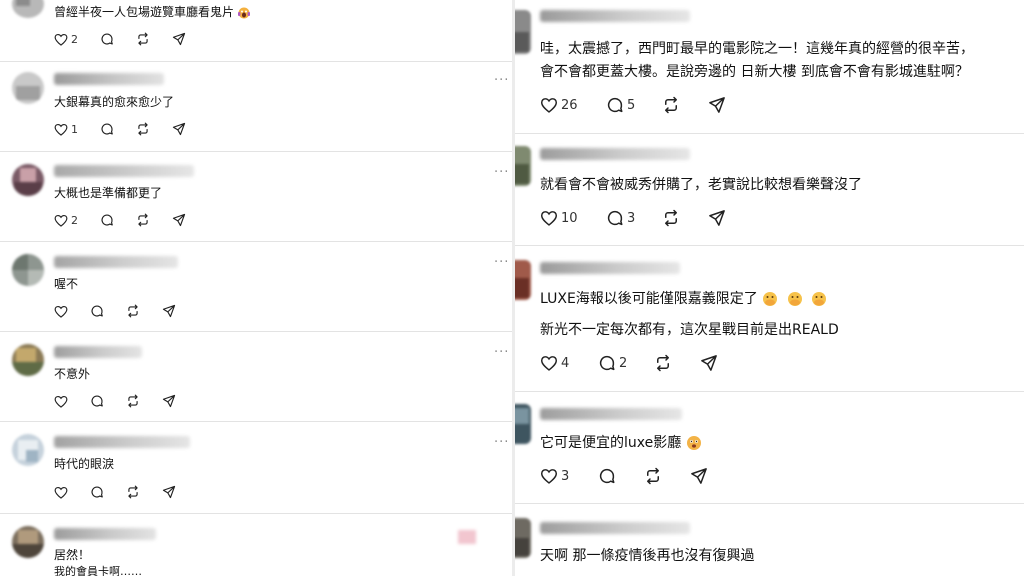 The height and width of the screenshot is (576, 1024). I want to click on reply-count: 3, so click(631, 218).